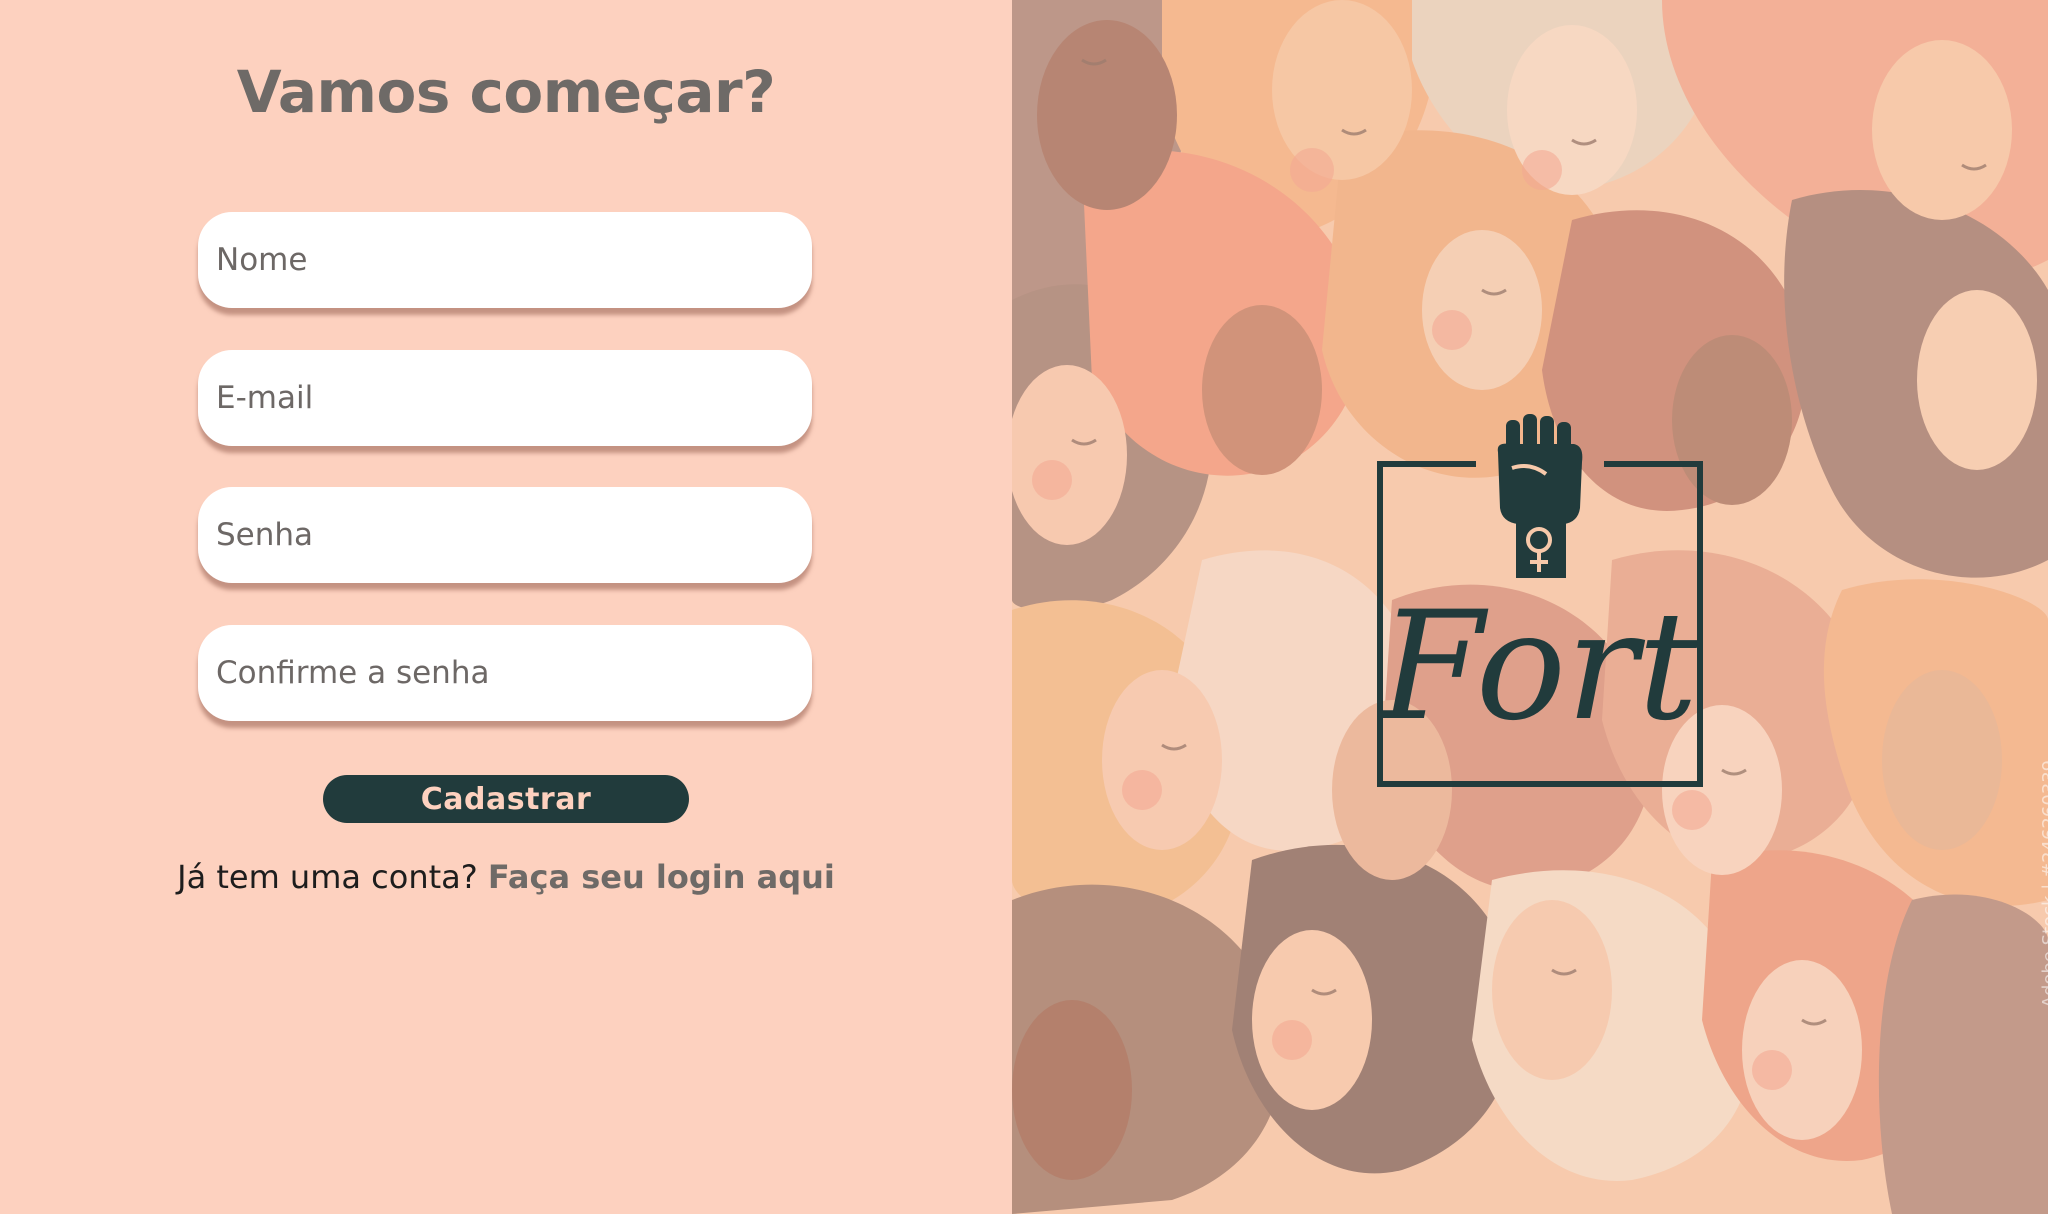 This screenshot has height=1214, width=2048. I want to click on login-prompt-text: Já tem uma conta?, so click(327, 877).